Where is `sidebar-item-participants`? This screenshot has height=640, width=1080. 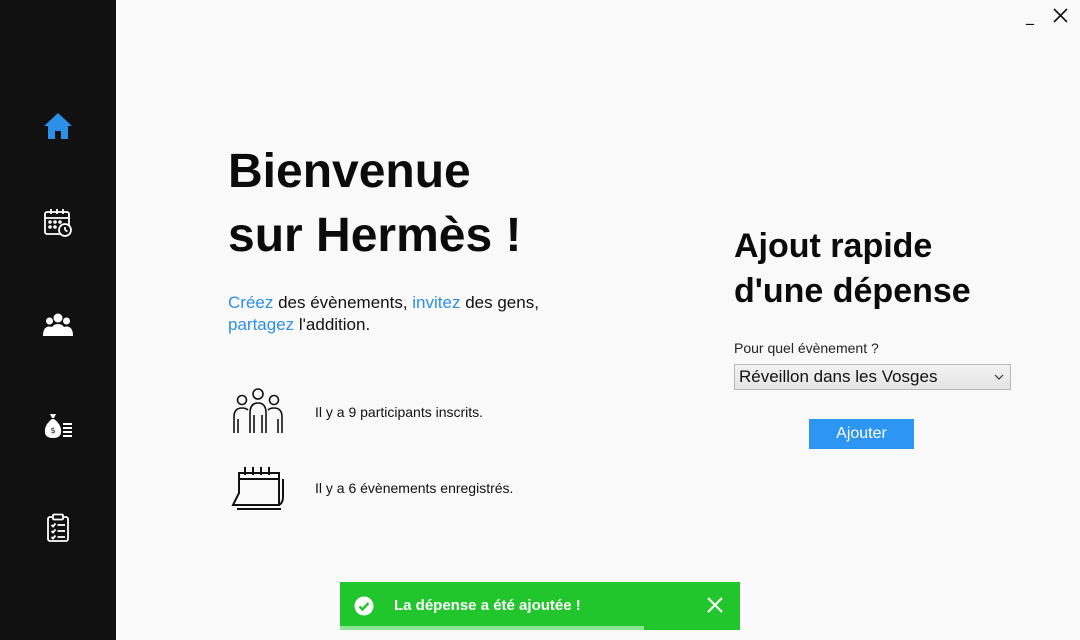 sidebar-item-participants is located at coordinates (58, 325).